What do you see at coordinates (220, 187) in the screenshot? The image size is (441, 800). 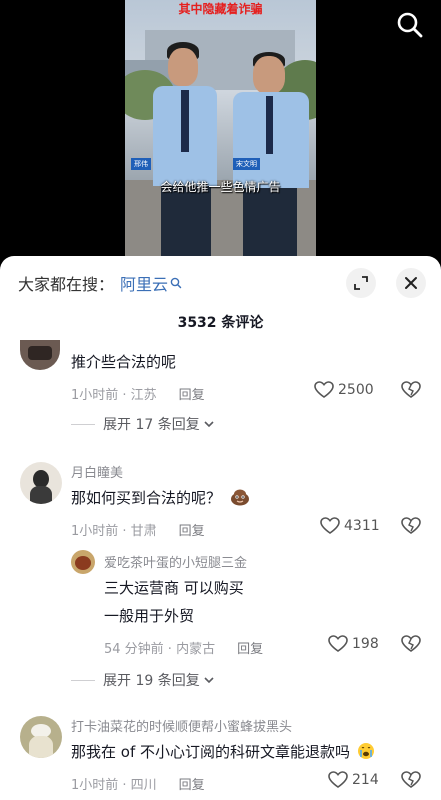 I see `video-subtitle: 会给他推一些色情广告` at bounding box center [220, 187].